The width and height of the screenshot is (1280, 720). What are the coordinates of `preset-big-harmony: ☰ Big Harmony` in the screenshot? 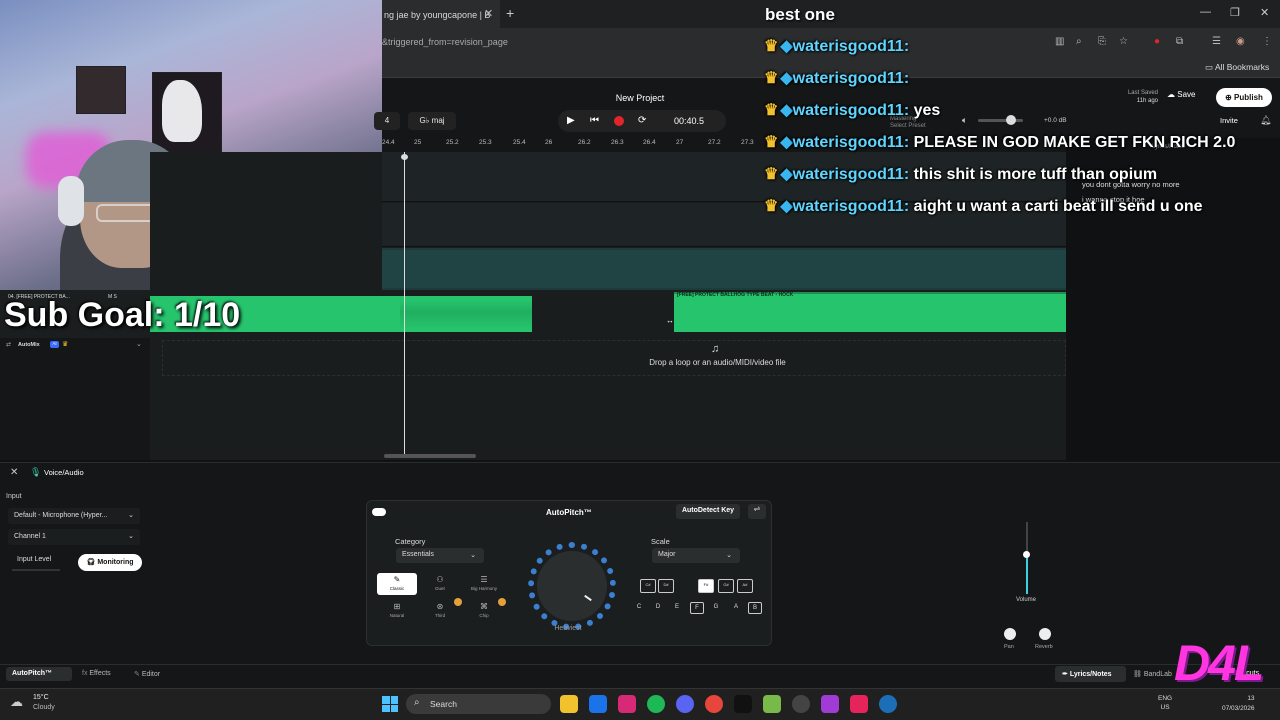 It's located at (484, 584).